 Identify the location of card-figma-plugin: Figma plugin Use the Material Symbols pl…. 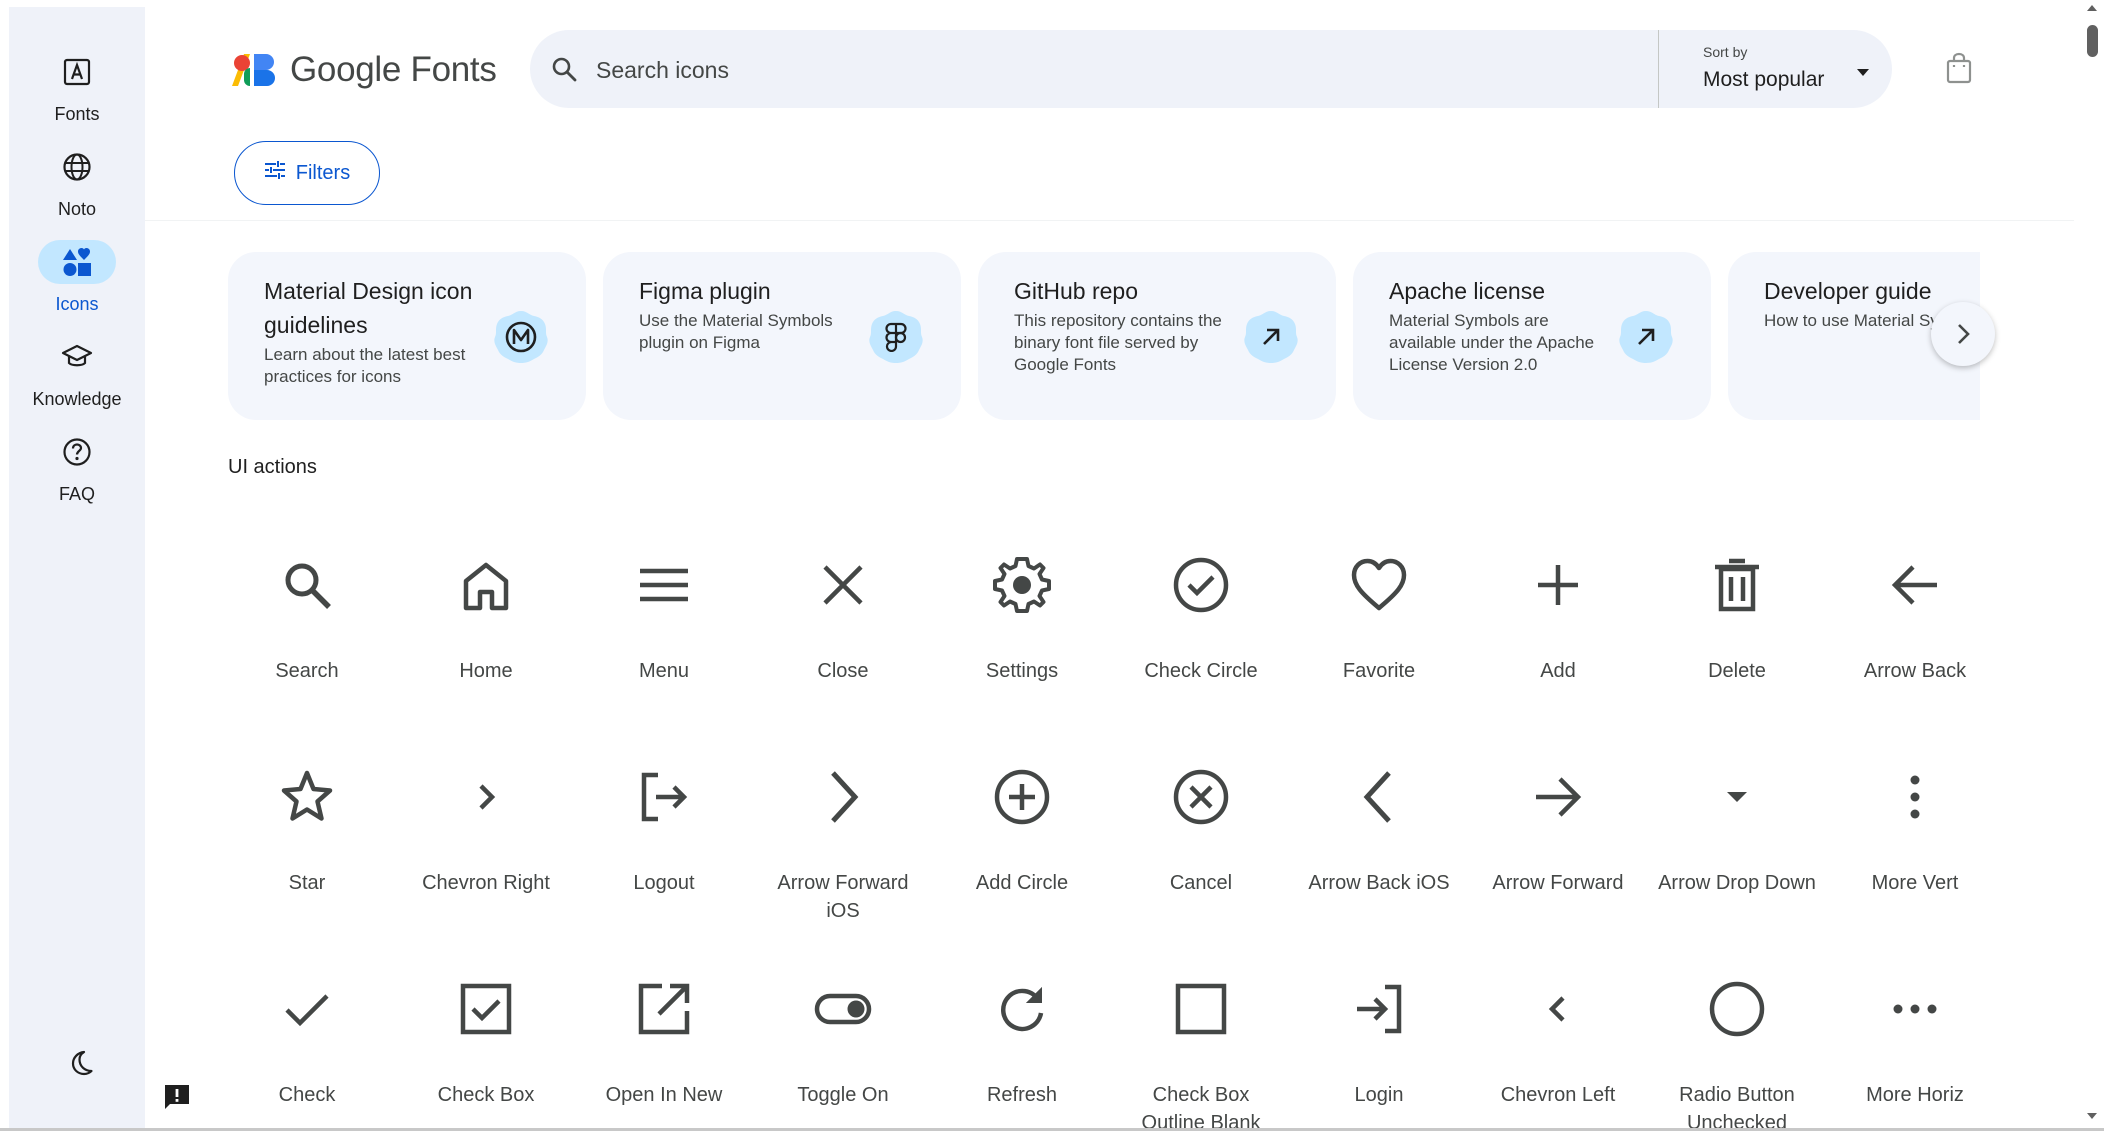
(782, 336).